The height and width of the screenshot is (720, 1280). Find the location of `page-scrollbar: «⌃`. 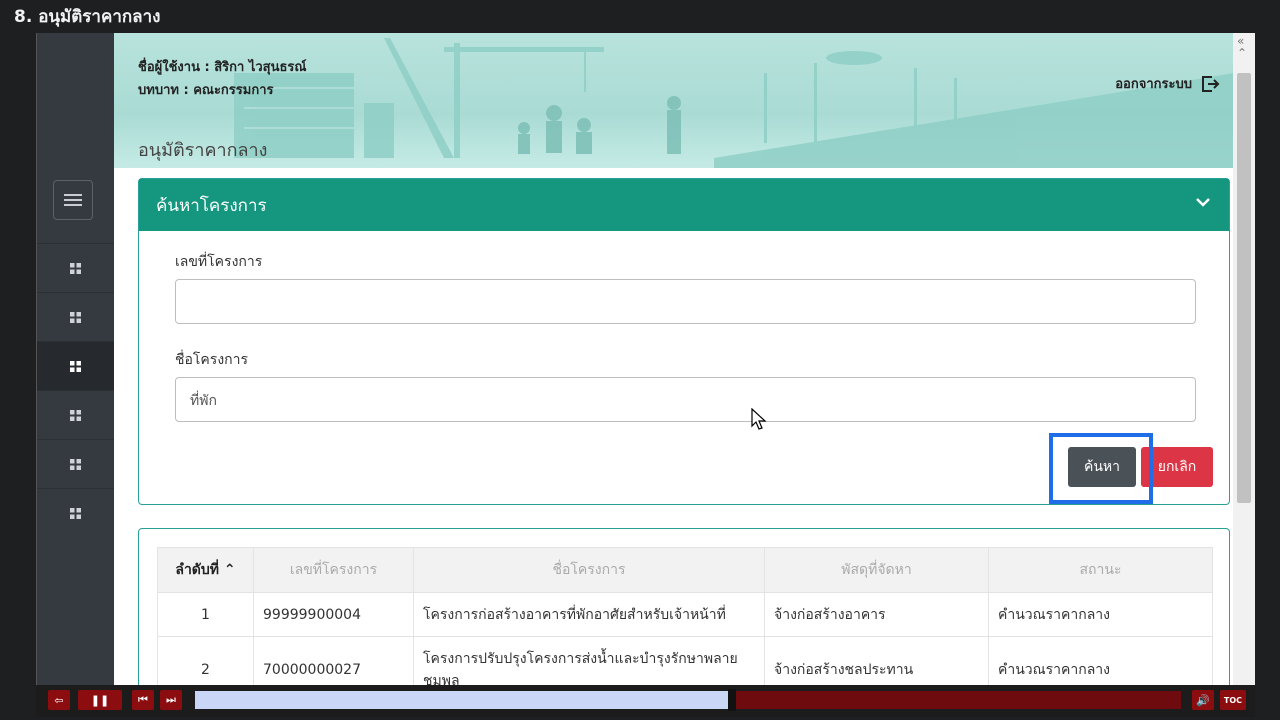

page-scrollbar: «⌃ is located at coordinates (1244, 359).